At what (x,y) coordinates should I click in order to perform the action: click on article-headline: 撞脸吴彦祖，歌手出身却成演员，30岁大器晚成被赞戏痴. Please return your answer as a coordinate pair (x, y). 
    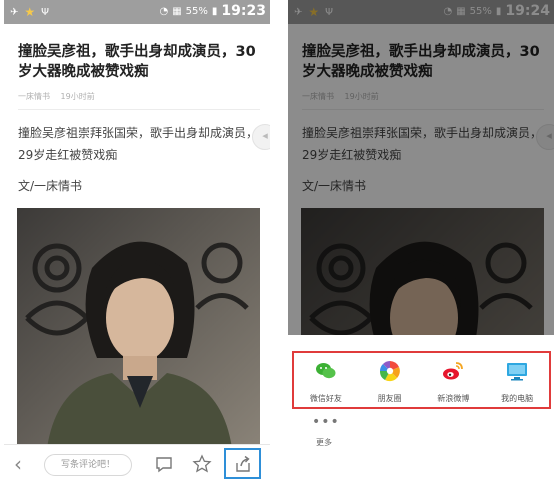
    Looking at the image, I should click on (137, 62).